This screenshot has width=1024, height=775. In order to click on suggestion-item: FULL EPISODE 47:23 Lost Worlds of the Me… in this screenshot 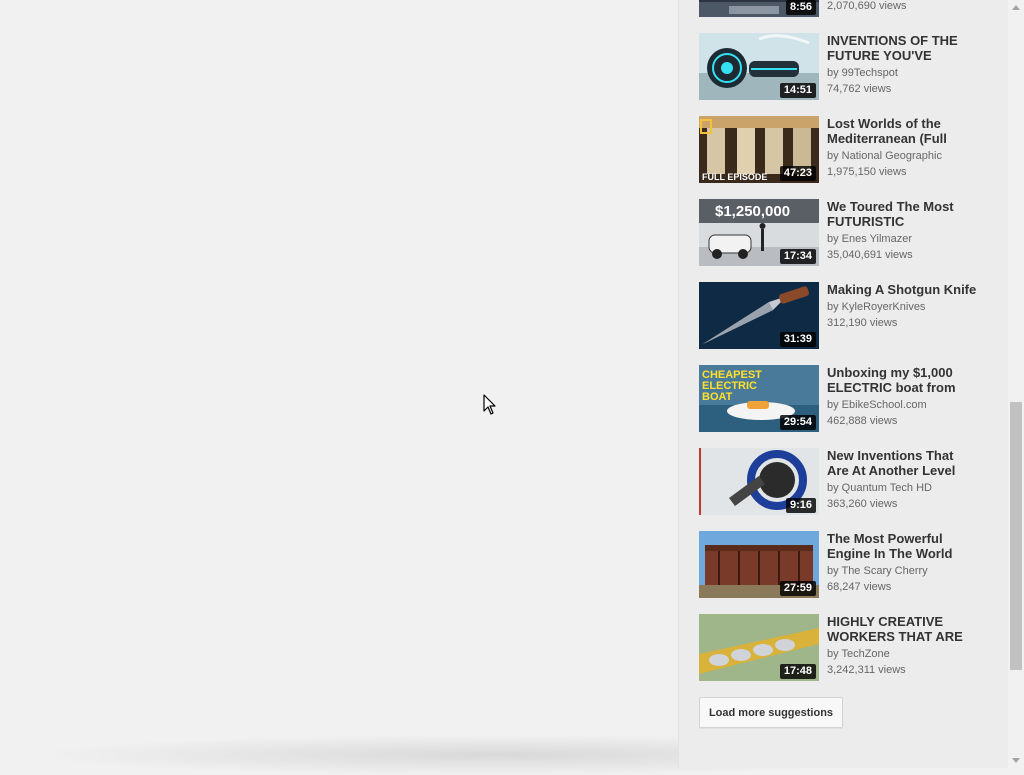, I will do `click(844, 151)`.